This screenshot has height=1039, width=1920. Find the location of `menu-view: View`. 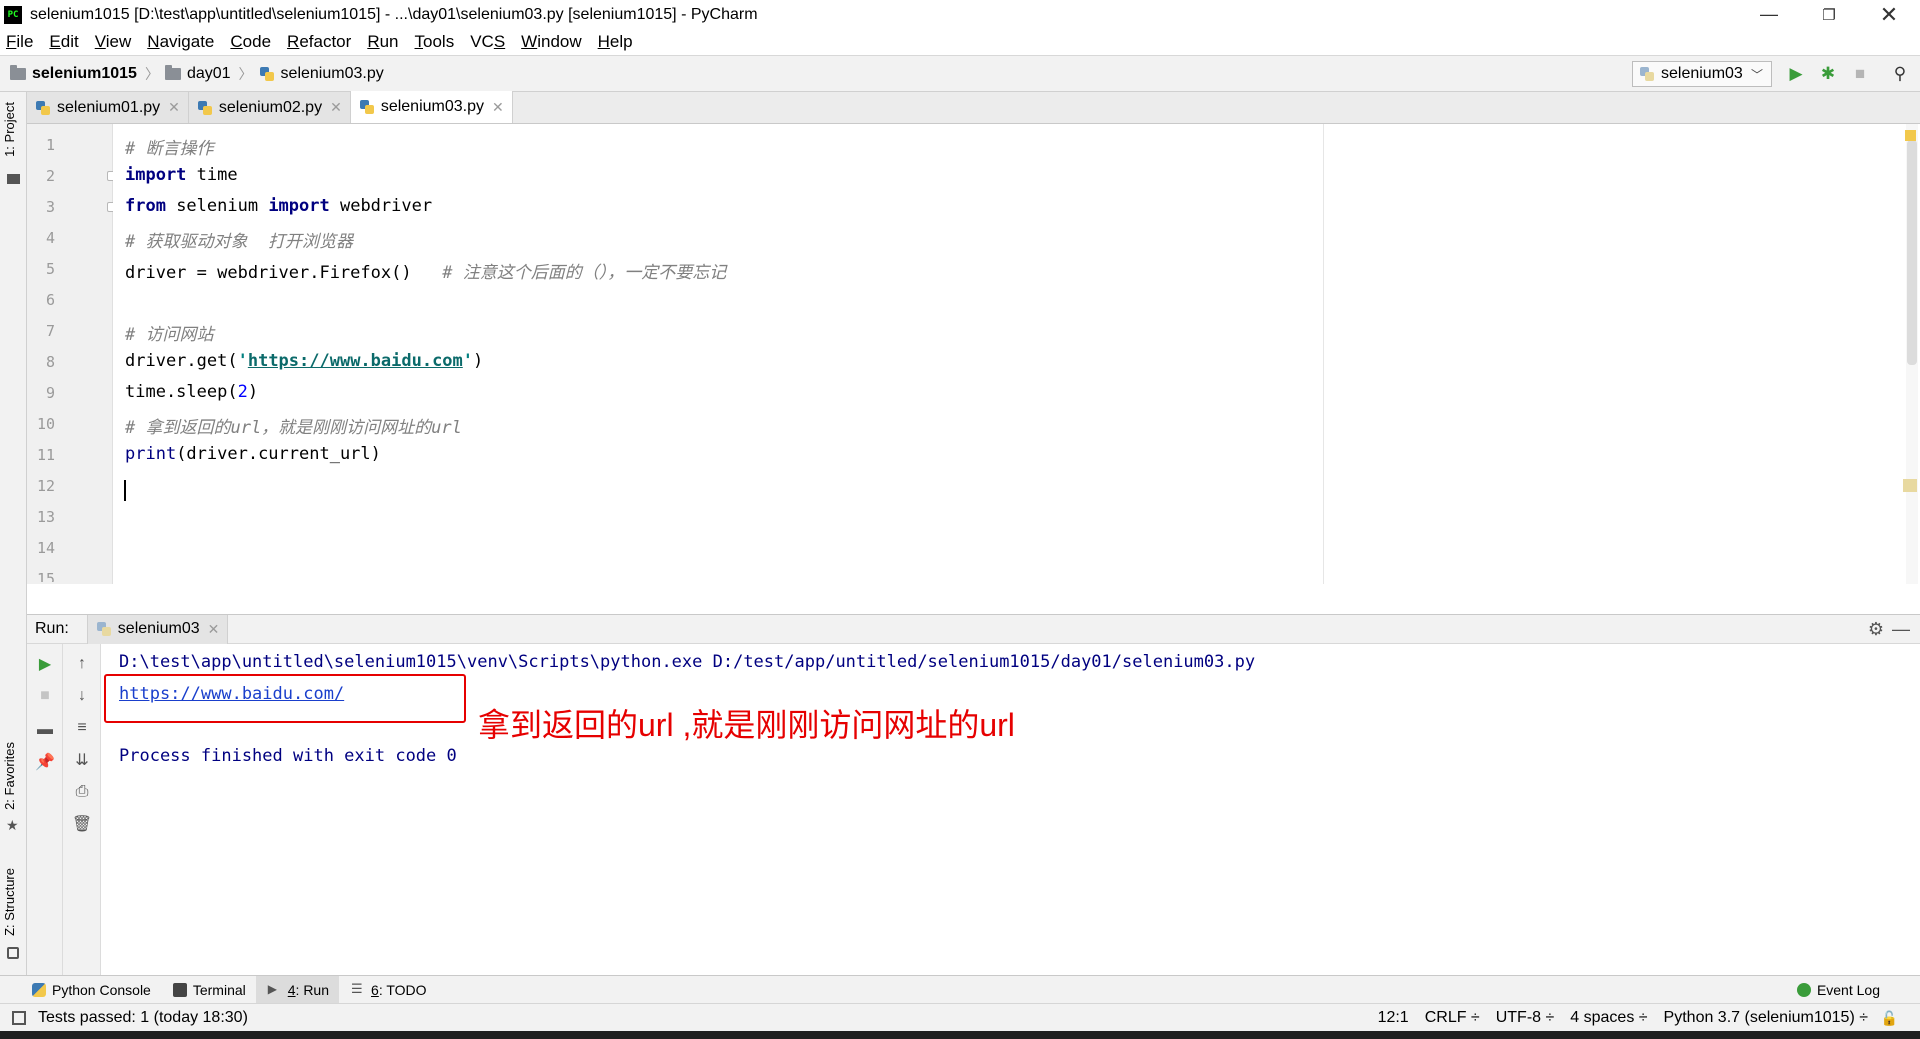

menu-view: View is located at coordinates (113, 42).